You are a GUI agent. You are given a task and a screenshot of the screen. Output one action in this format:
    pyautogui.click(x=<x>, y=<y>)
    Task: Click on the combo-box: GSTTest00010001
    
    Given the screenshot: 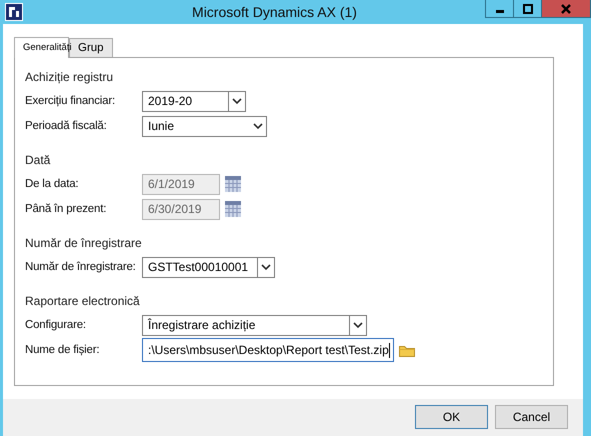 What is the action you would take?
    pyautogui.click(x=208, y=267)
    